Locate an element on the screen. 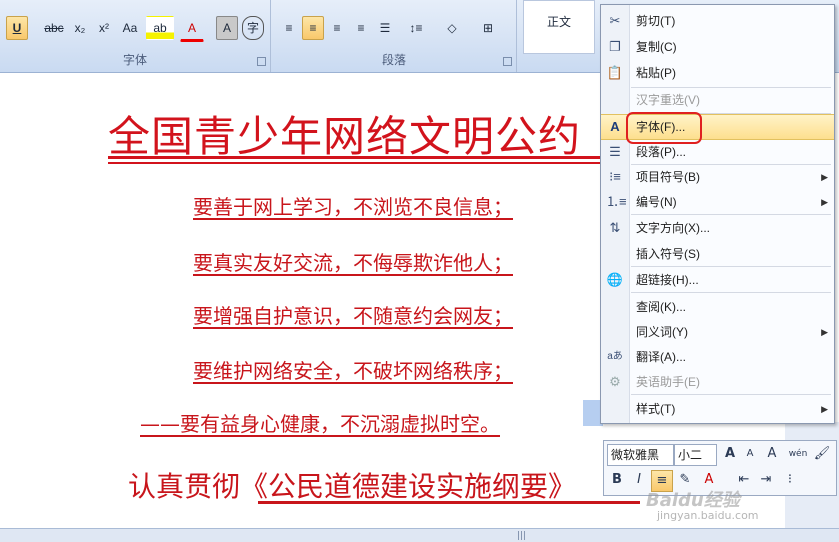 Image resolution: width=839 pixels, height=542 pixels. pledge-line: 要真实友好交流，不侮辱欺诈他人； is located at coordinates (353, 263).